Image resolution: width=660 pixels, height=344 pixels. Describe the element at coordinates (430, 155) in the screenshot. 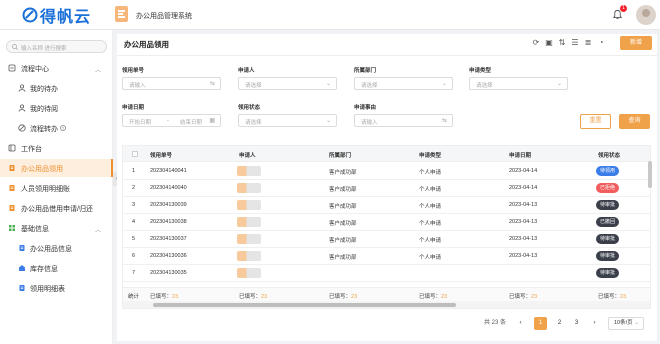

I see `col-type: 申请类型` at that location.